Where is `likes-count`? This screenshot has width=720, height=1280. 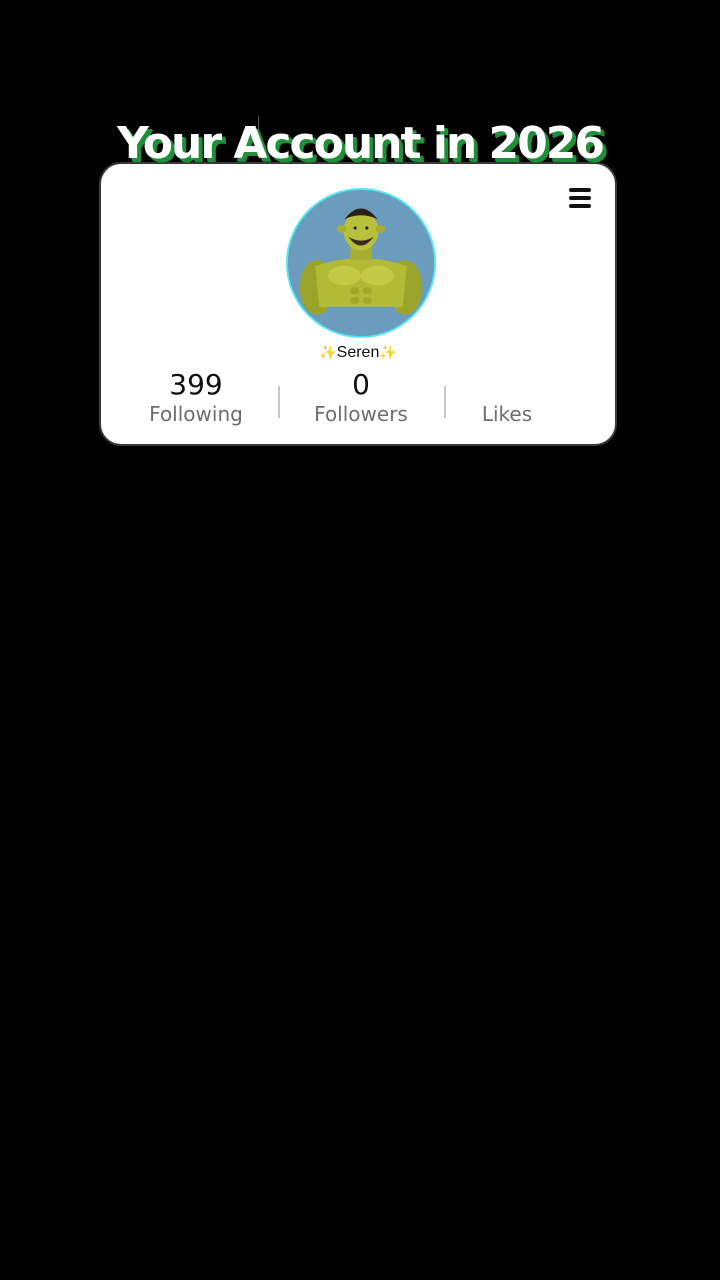 likes-count is located at coordinates (507, 385).